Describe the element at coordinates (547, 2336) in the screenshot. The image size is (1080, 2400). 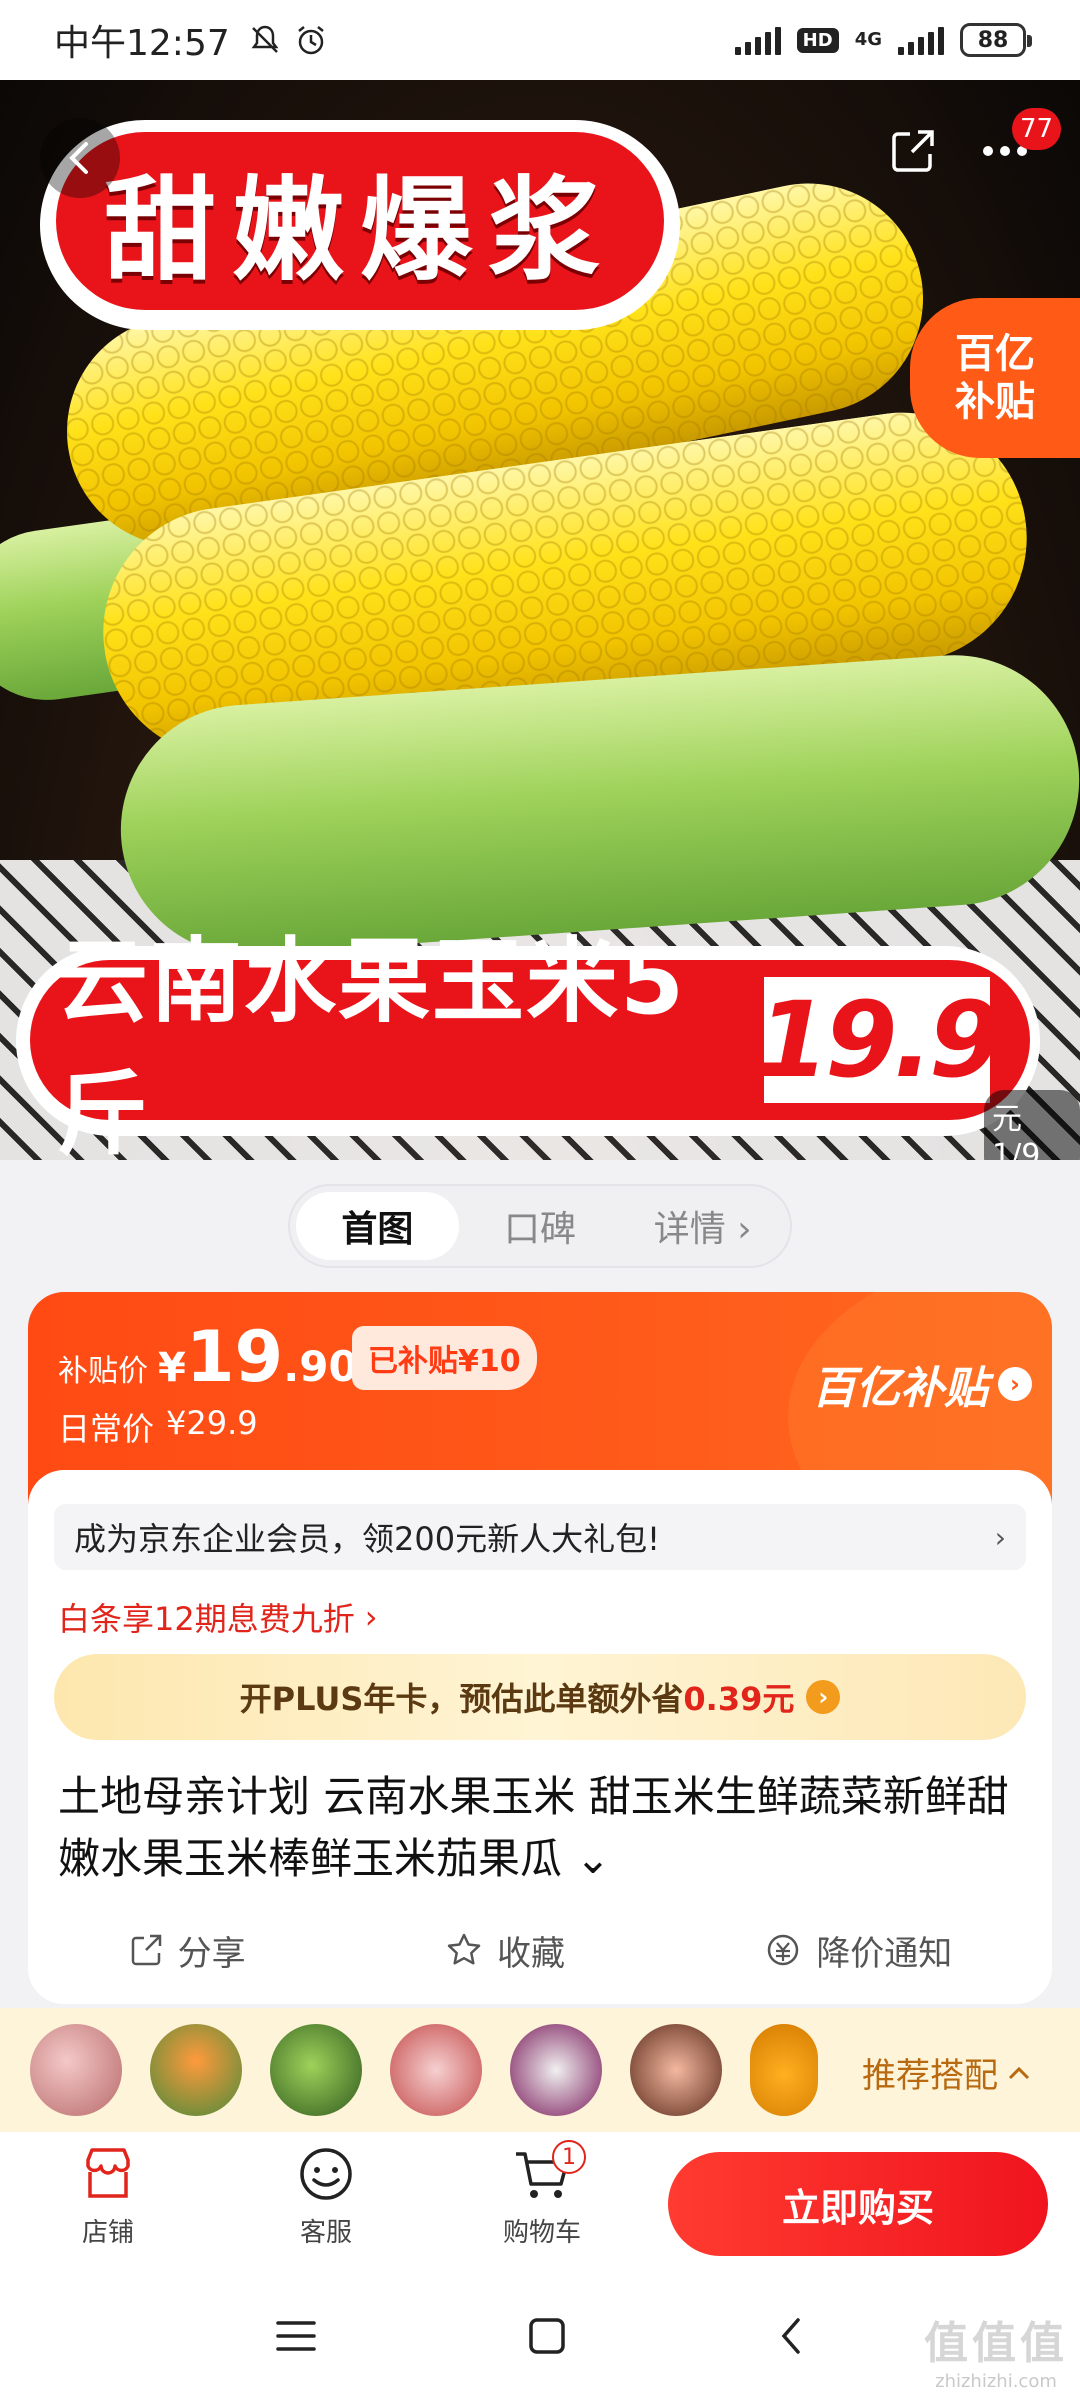
I see `home-icon` at that location.